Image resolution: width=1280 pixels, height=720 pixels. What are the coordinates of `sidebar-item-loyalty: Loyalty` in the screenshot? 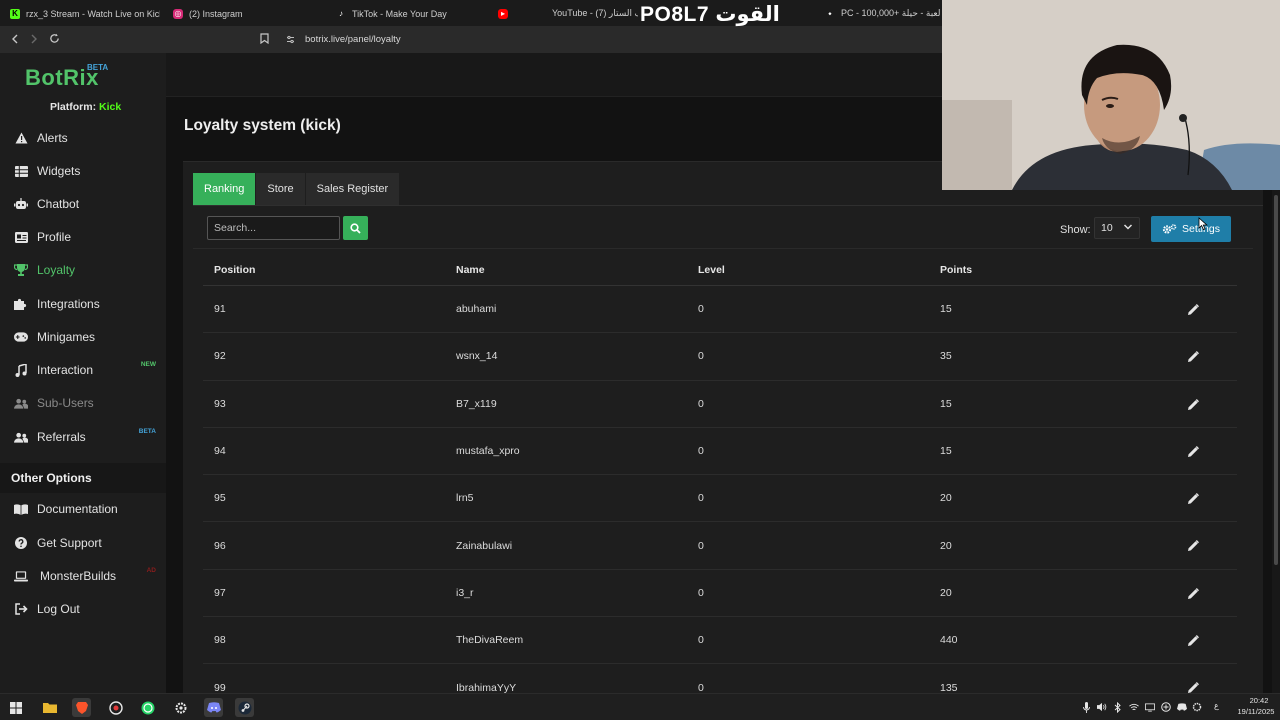 It's located at (83, 270).